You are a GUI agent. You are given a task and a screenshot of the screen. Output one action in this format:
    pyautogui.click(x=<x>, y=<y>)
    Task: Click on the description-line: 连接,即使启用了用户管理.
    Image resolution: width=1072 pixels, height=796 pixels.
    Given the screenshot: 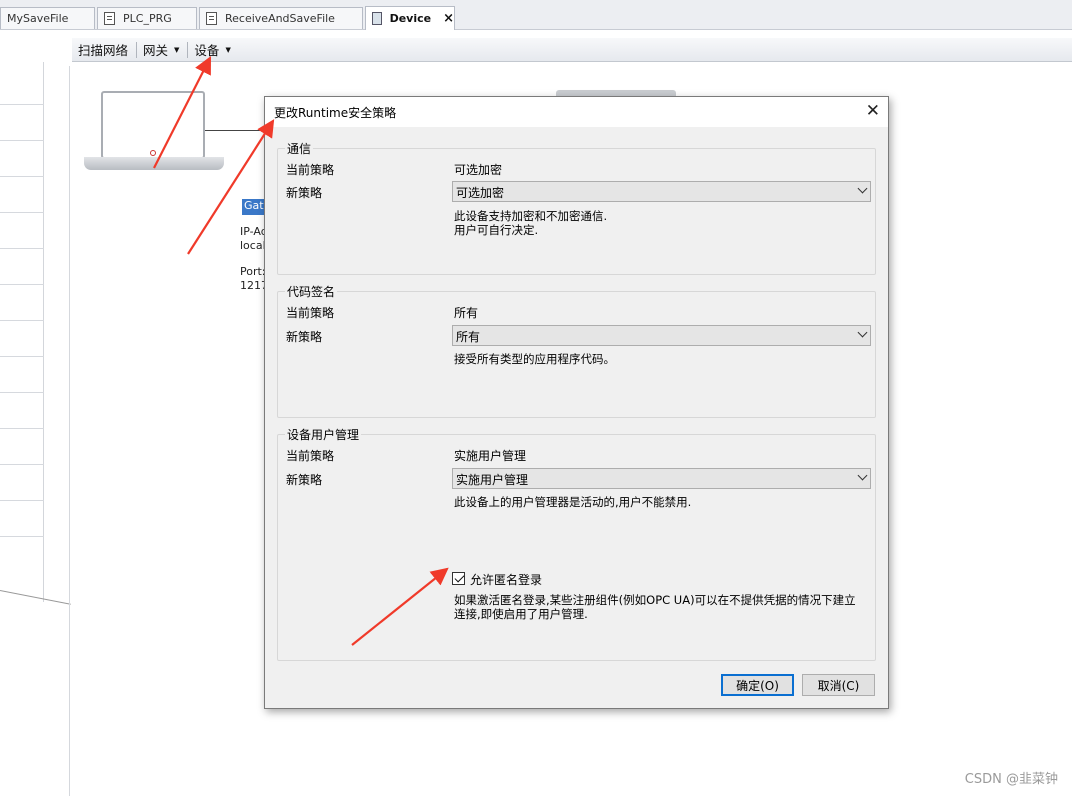 What is the action you would take?
    pyautogui.click(x=521, y=614)
    